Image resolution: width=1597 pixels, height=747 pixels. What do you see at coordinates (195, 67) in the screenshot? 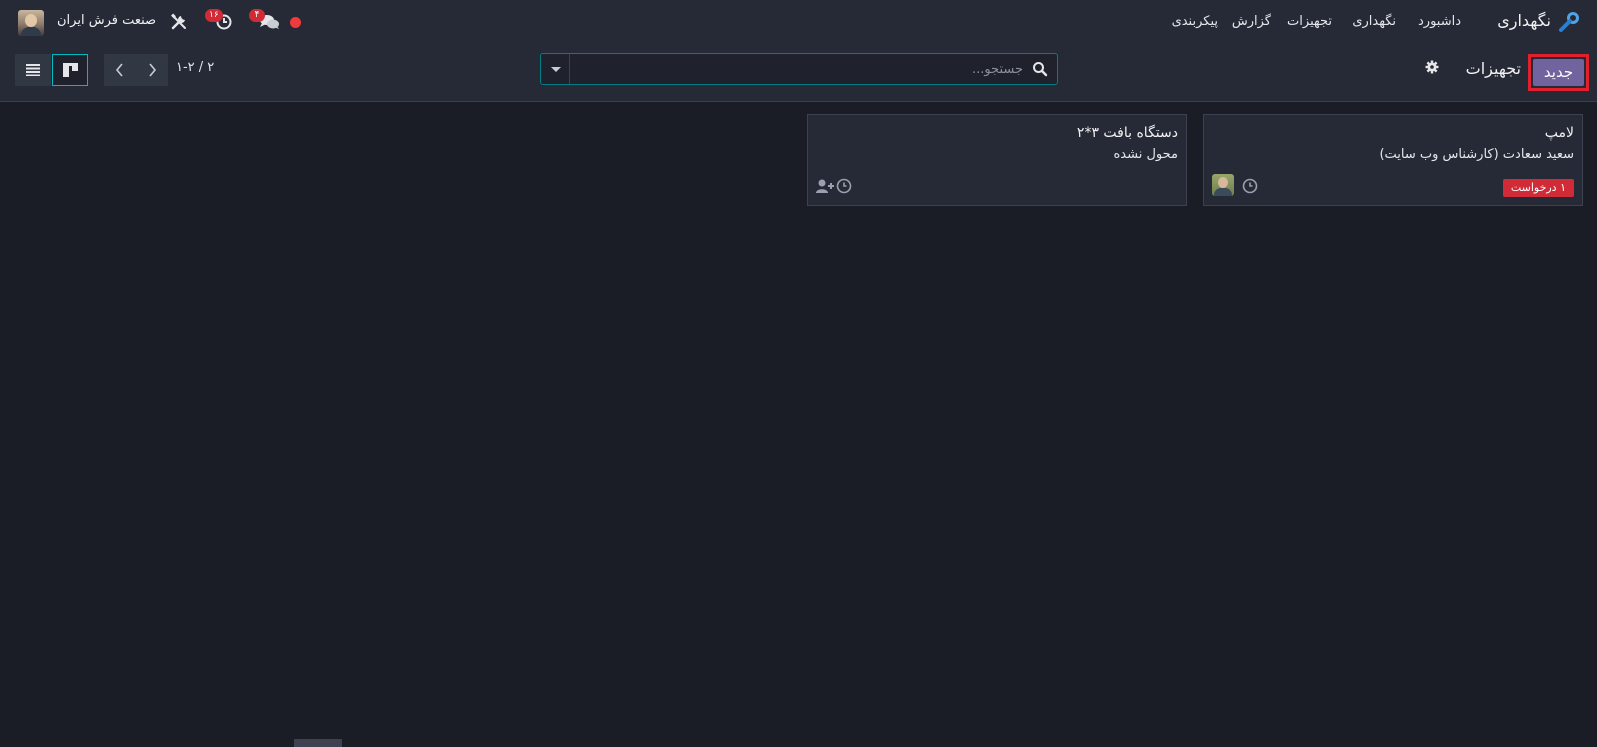
I see `pager-value: ۱-۲ / ۲` at bounding box center [195, 67].